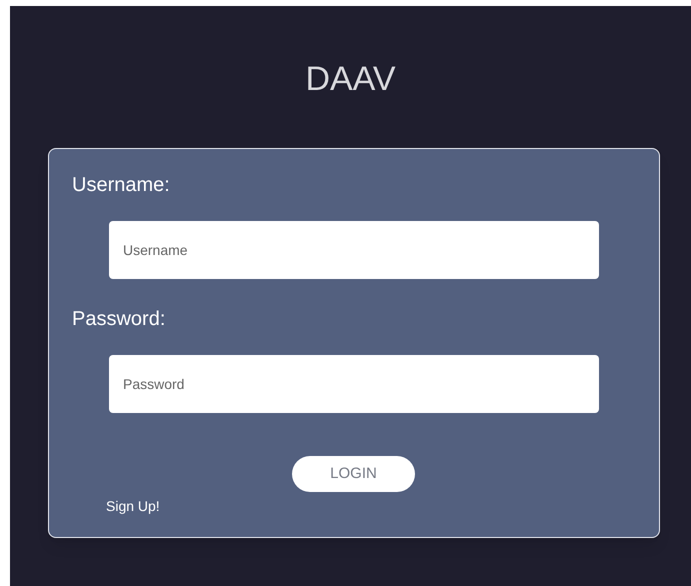 This screenshot has width=691, height=586. Describe the element at coordinates (119, 319) in the screenshot. I see `field-label: Password:` at that location.